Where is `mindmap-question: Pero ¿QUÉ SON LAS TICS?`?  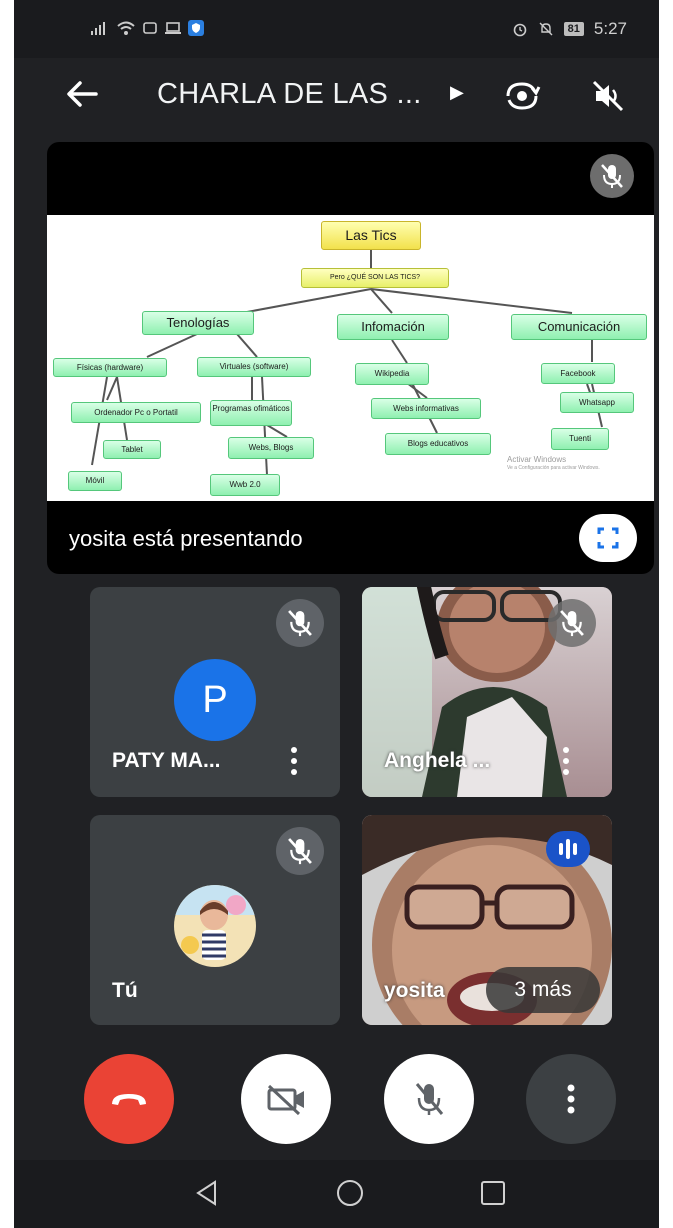
mindmap-question: Pero ¿QUÉ SON LAS TICS? is located at coordinates (375, 278).